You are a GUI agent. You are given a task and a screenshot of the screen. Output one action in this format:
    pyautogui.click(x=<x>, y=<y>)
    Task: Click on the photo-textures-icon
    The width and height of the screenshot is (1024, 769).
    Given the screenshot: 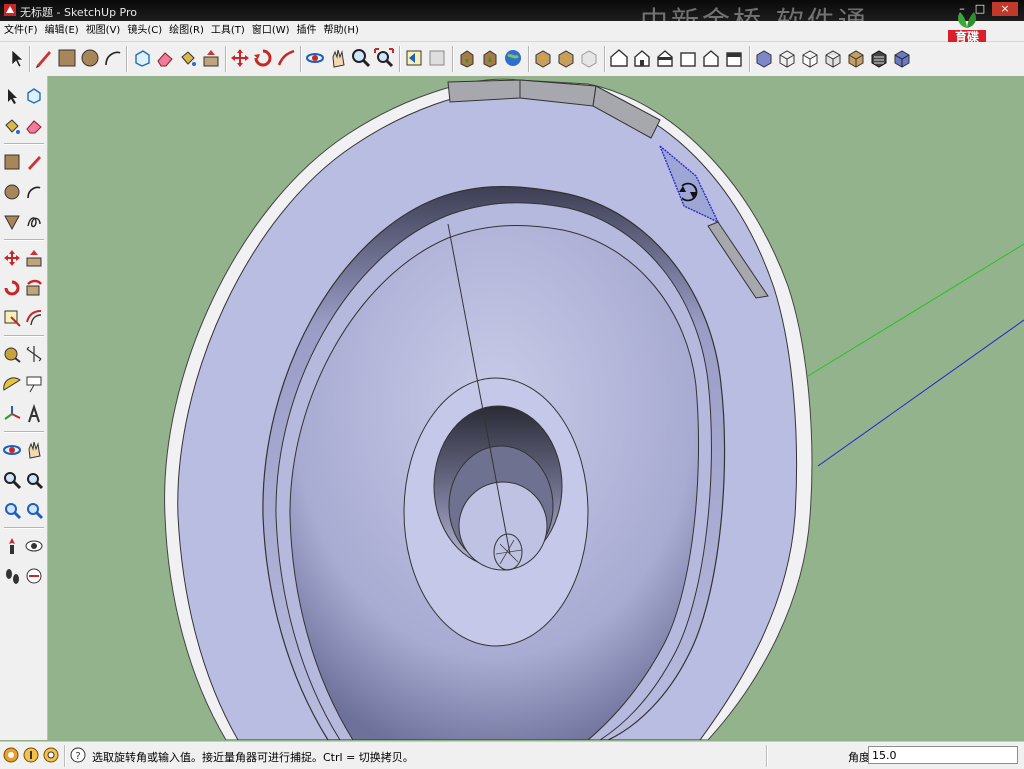 What is the action you would take?
    pyautogui.click(x=543, y=58)
    